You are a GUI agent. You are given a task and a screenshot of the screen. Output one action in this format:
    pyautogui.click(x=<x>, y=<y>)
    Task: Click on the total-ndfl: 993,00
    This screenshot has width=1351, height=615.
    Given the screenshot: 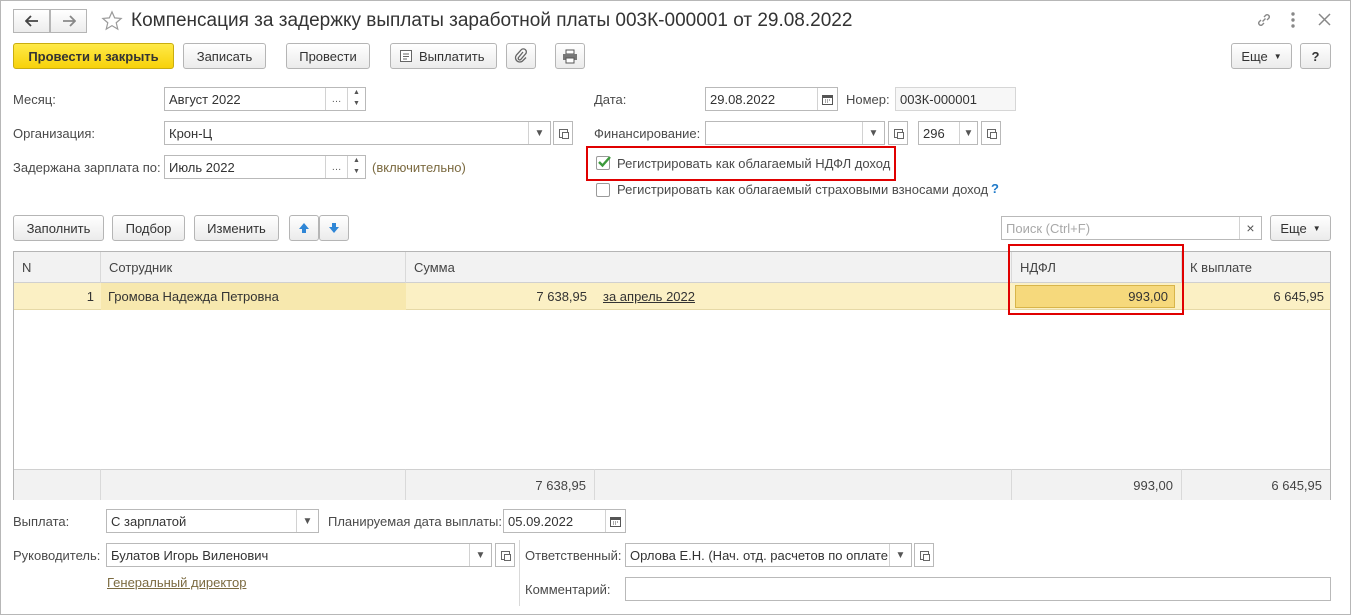 What is the action you would take?
    pyautogui.click(x=1097, y=484)
    